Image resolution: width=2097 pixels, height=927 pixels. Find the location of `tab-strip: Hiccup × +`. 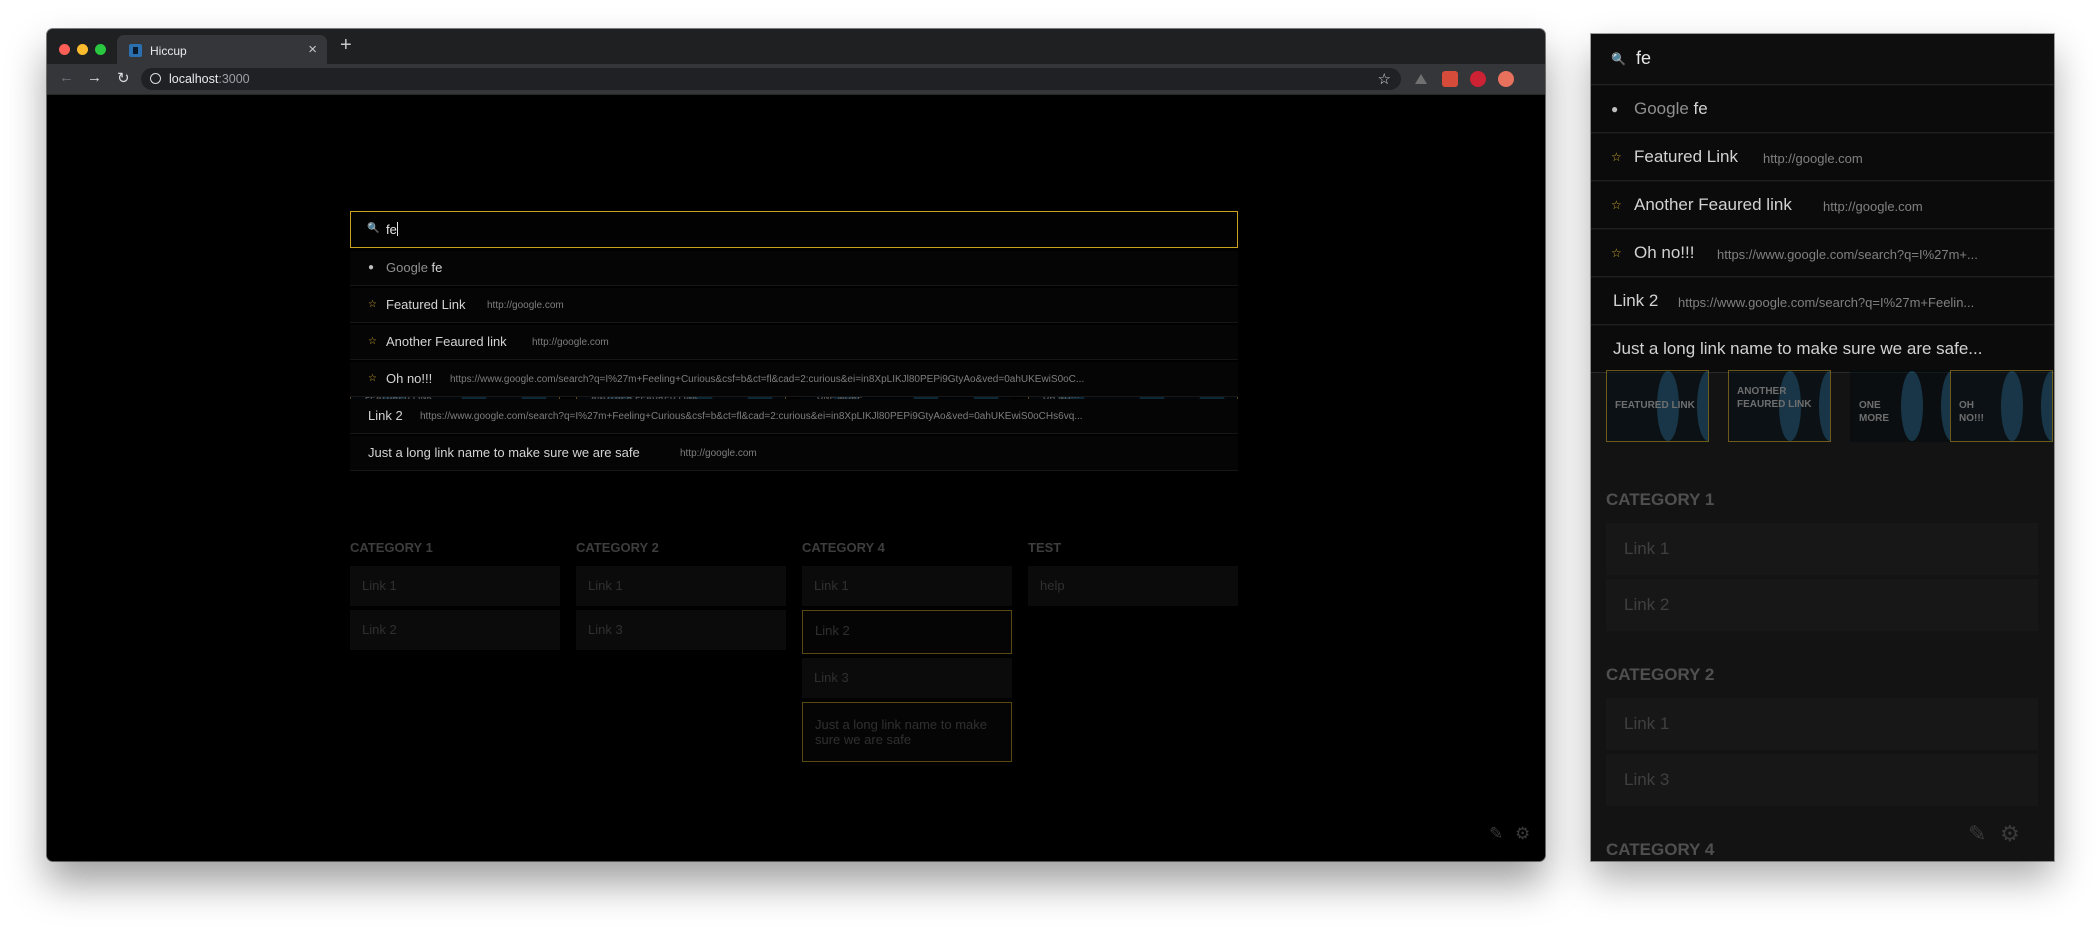

tab-strip: Hiccup × + is located at coordinates (796, 46).